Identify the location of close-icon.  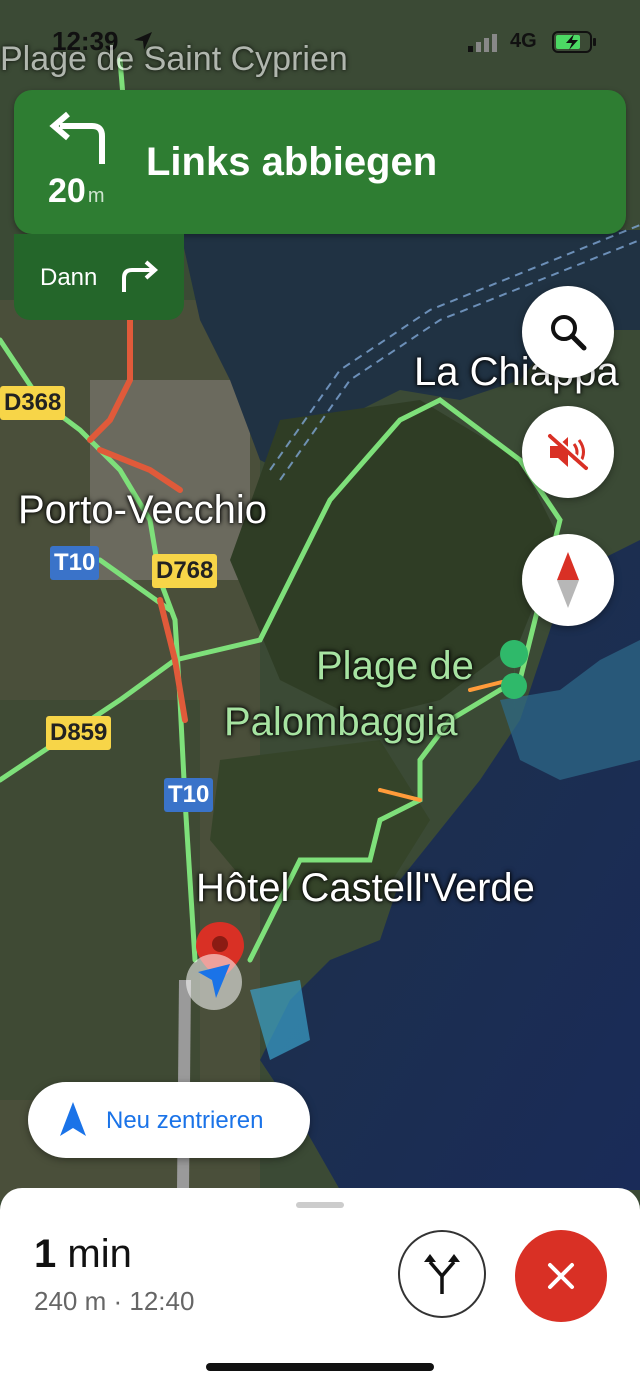
(561, 1276).